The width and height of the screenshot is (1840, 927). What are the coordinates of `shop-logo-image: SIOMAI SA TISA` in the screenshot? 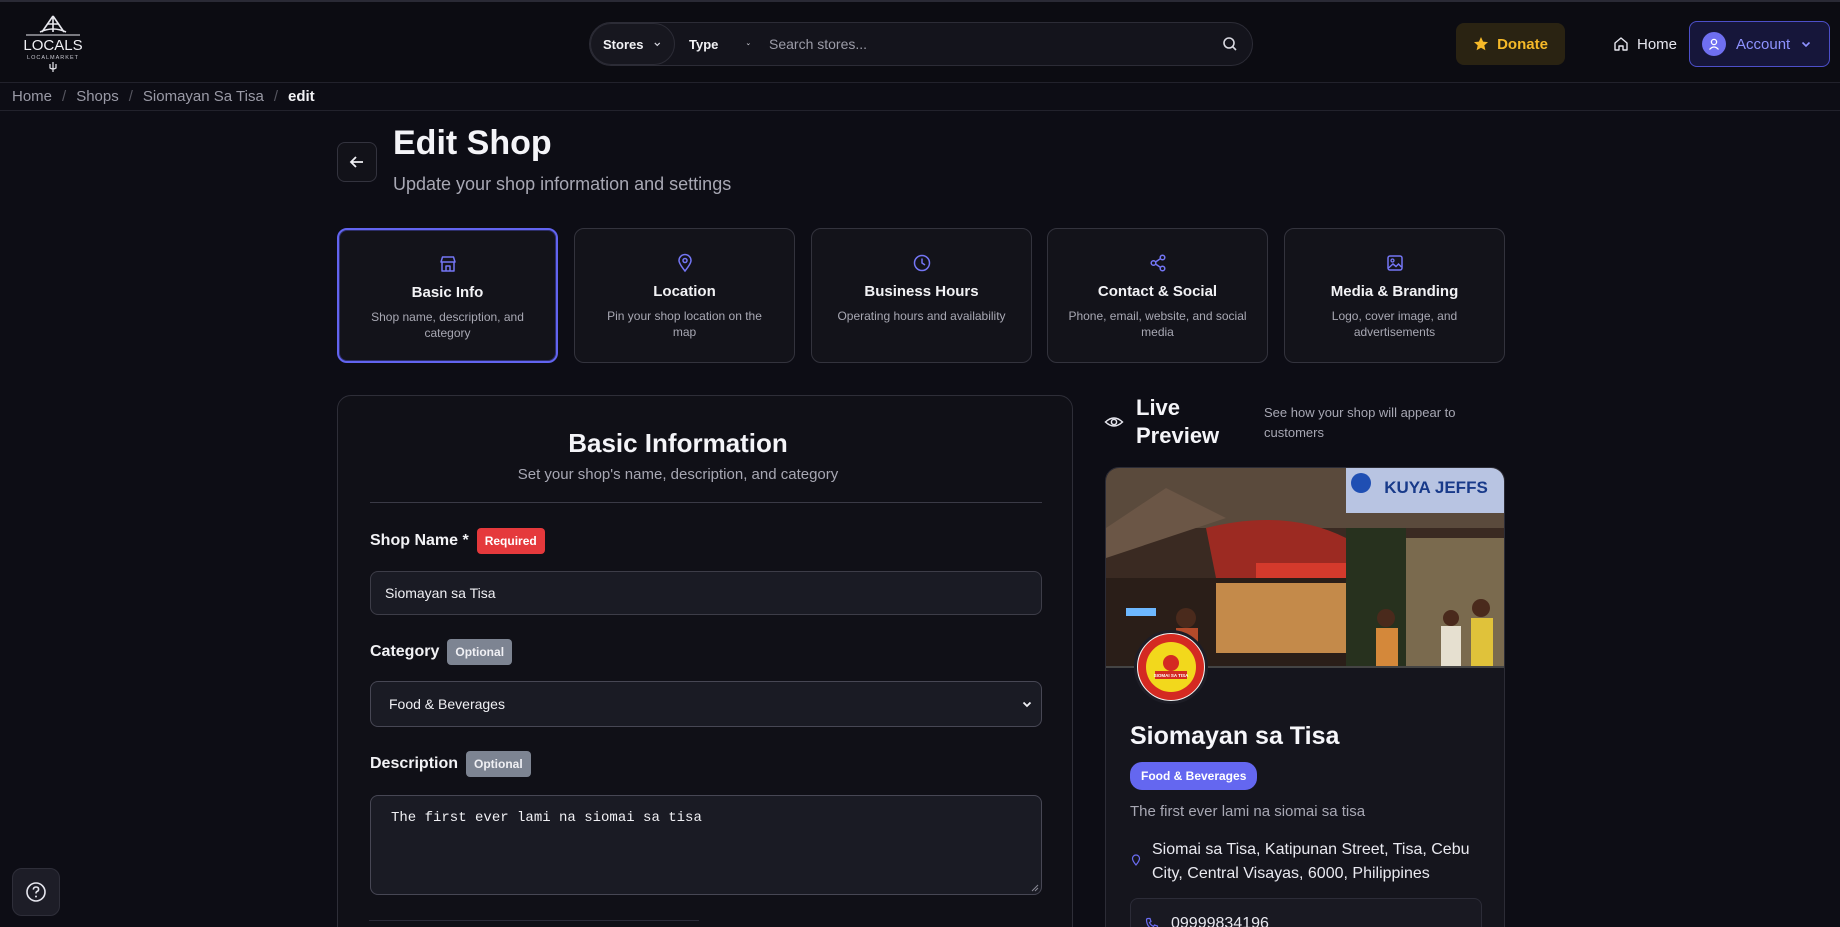 It's located at (1171, 667).